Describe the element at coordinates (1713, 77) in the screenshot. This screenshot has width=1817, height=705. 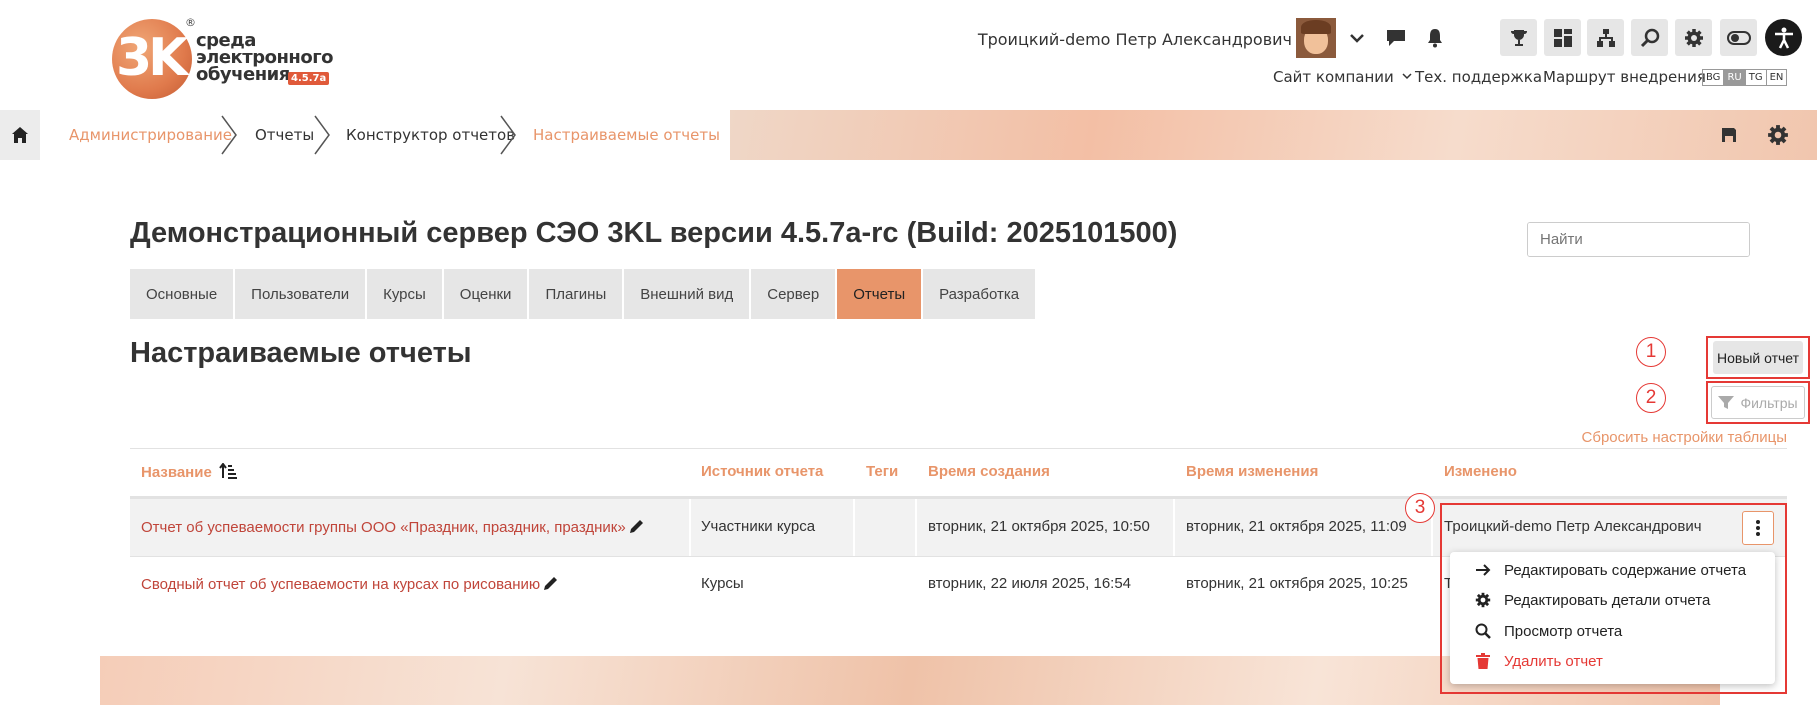
I see `lang-bg: BG` at that location.